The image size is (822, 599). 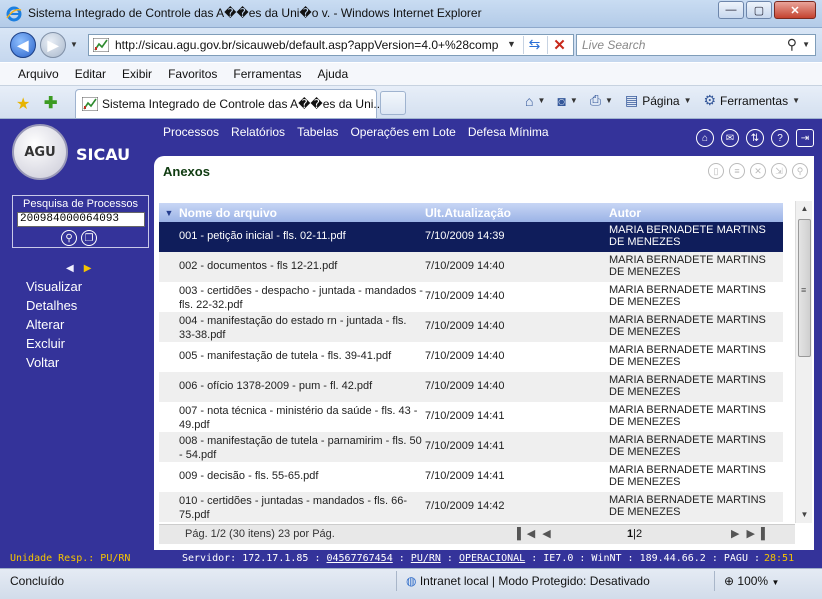 I want to click on refresh-icon: ⇆, so click(x=534, y=45).